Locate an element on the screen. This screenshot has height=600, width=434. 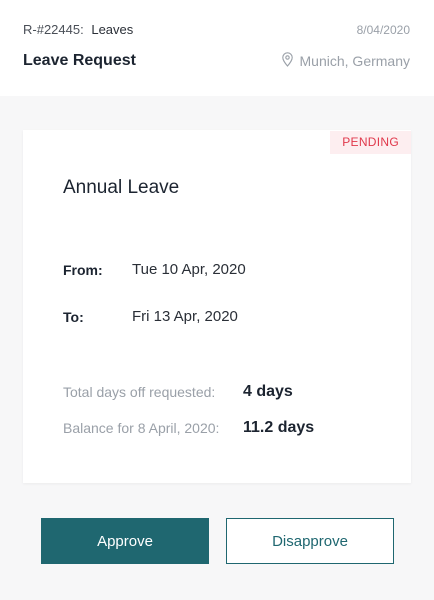
request-id: R-#22445: Leaves is located at coordinates (78, 29).